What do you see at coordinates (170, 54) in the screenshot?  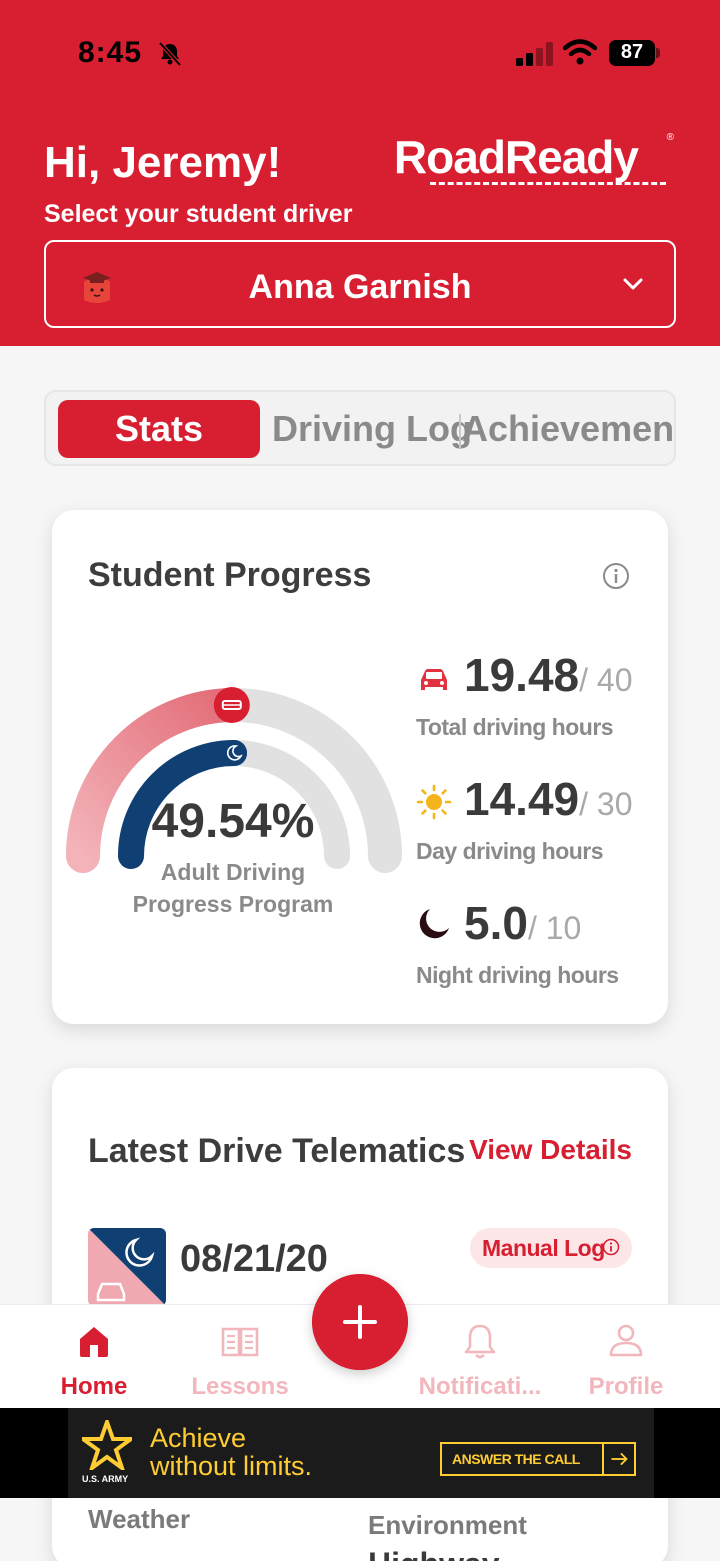 I see `bell-off-icon` at bounding box center [170, 54].